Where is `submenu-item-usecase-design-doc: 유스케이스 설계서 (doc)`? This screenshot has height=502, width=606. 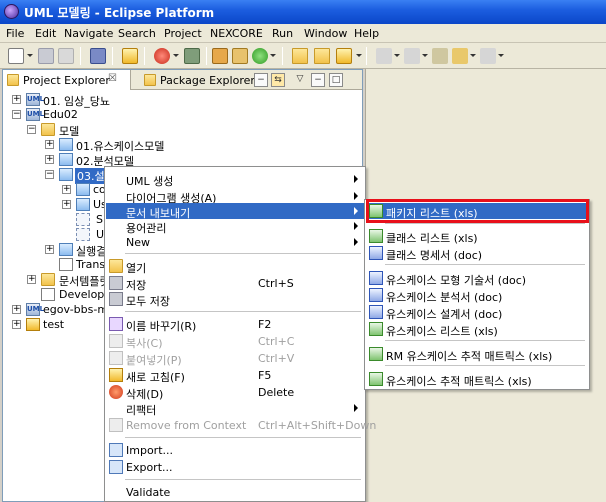 submenu-item-usecase-design-doc: 유스케이스 설계서 (doc) is located at coordinates (477, 312).